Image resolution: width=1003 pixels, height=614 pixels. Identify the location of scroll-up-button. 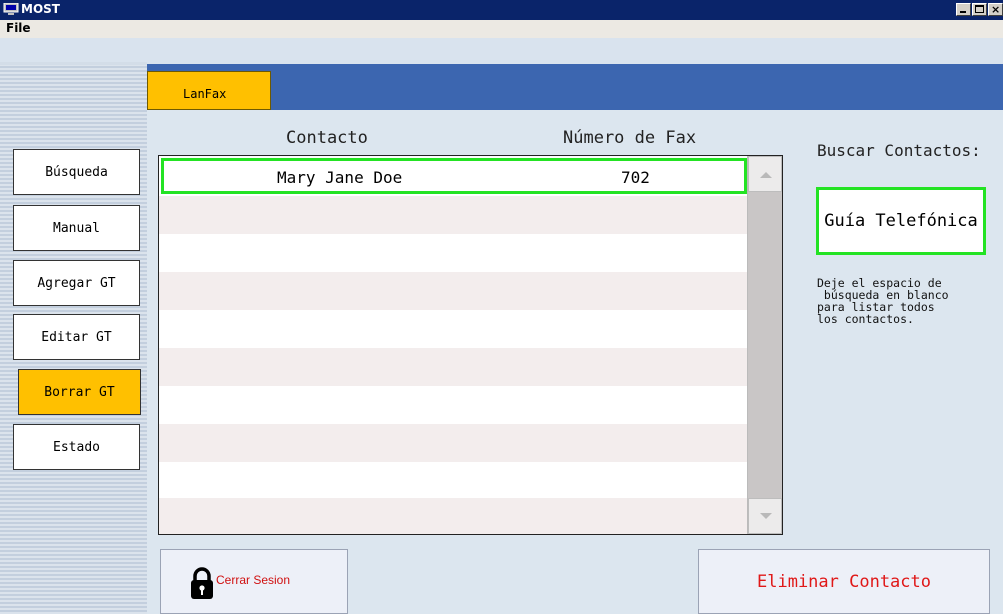
(765, 174).